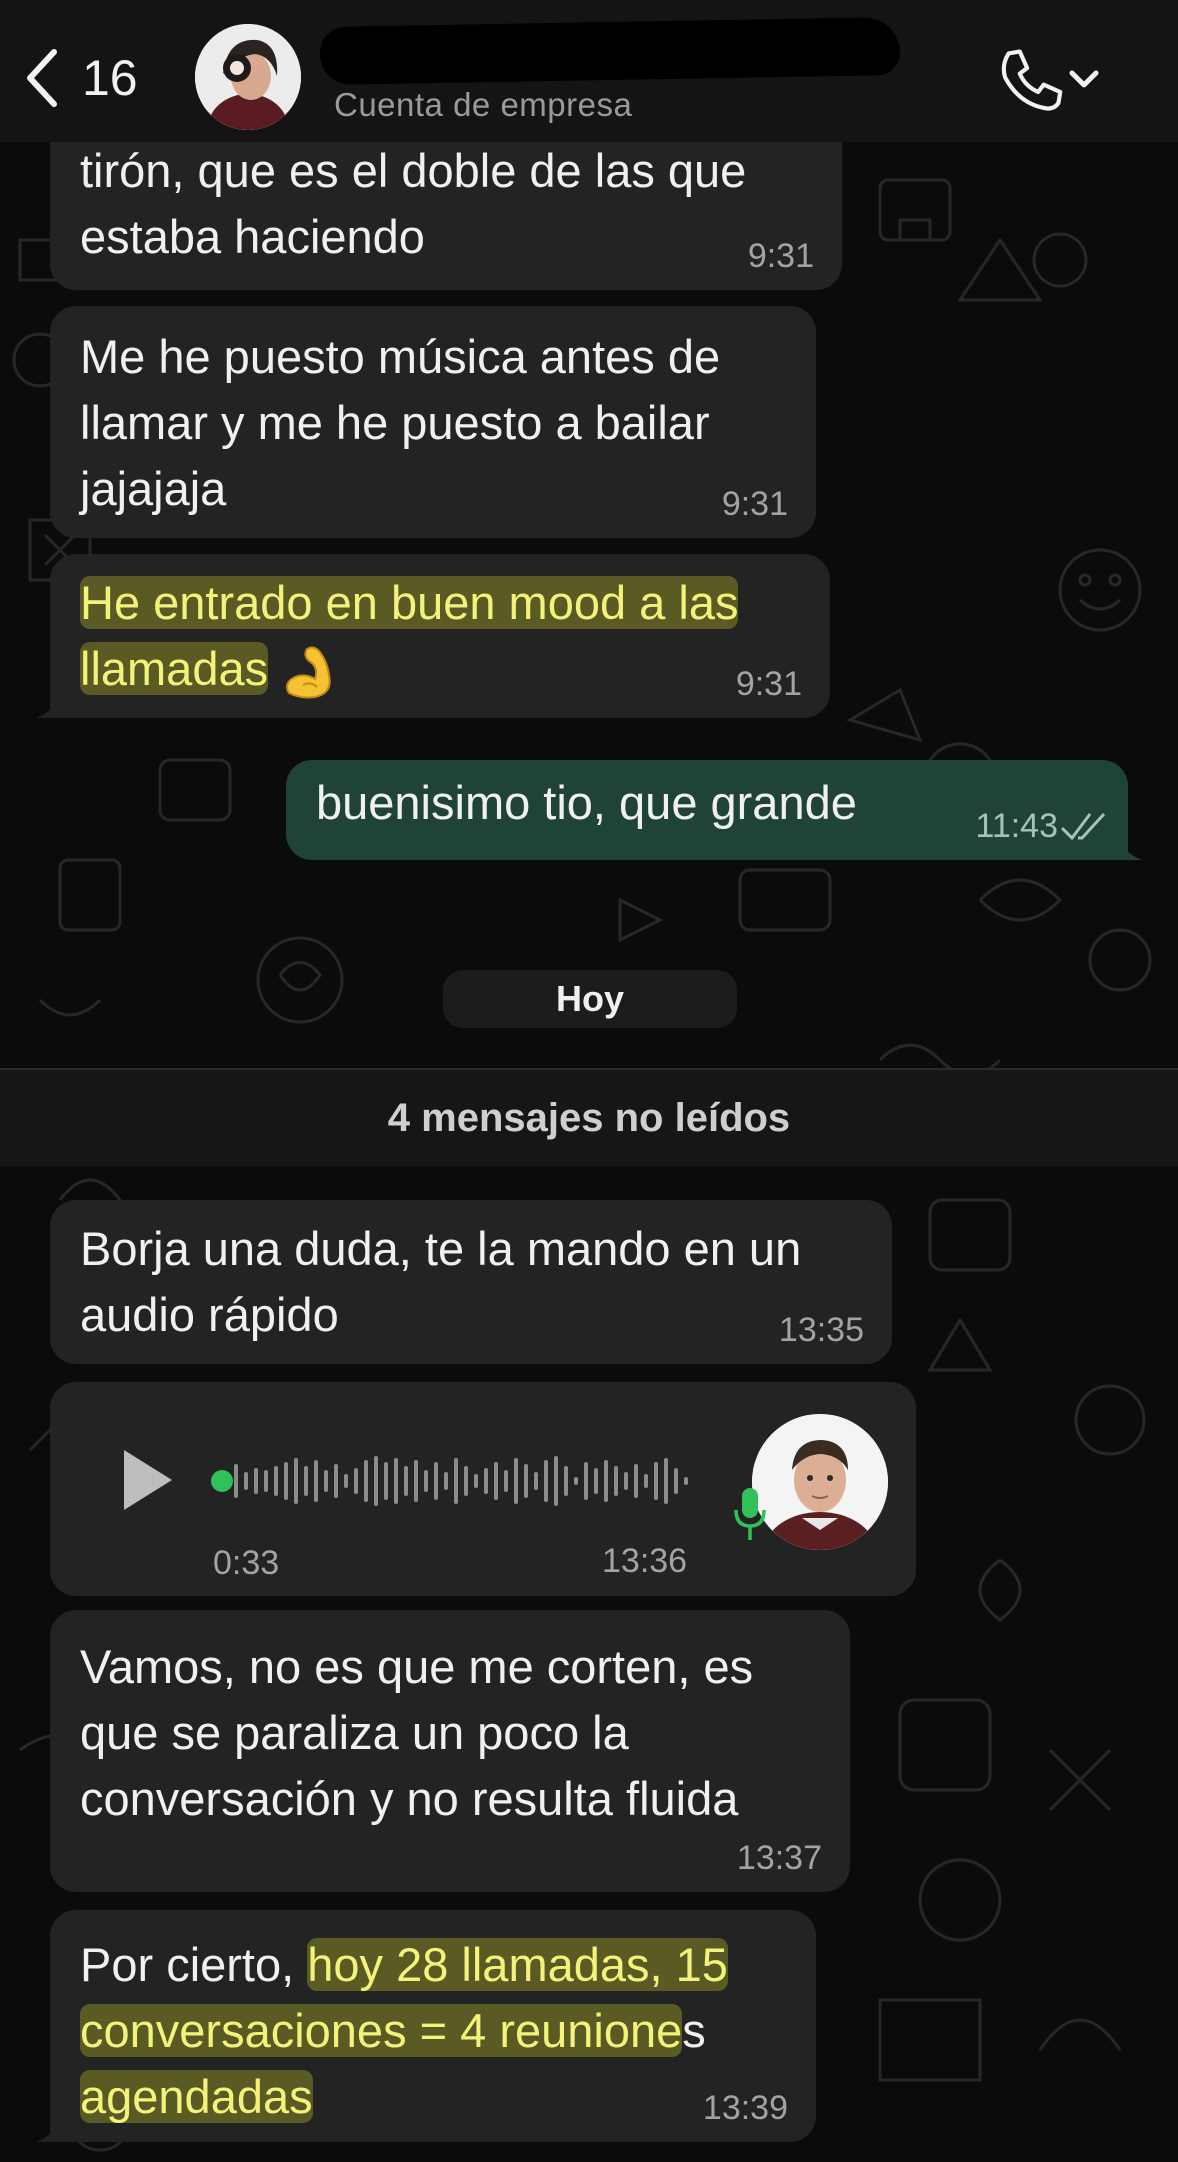 The width and height of the screenshot is (1178, 2162). I want to click on call-button, so click(1056, 79).